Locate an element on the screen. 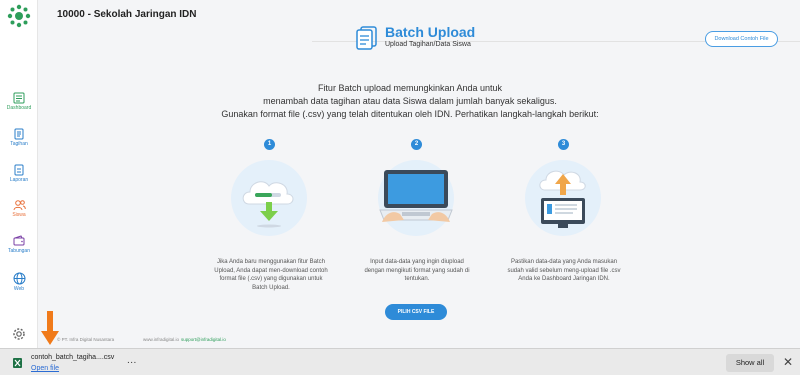 The height and width of the screenshot is (375, 800). step-text-line: dengan mengikuti format yang sudah di is located at coordinates (417, 270).